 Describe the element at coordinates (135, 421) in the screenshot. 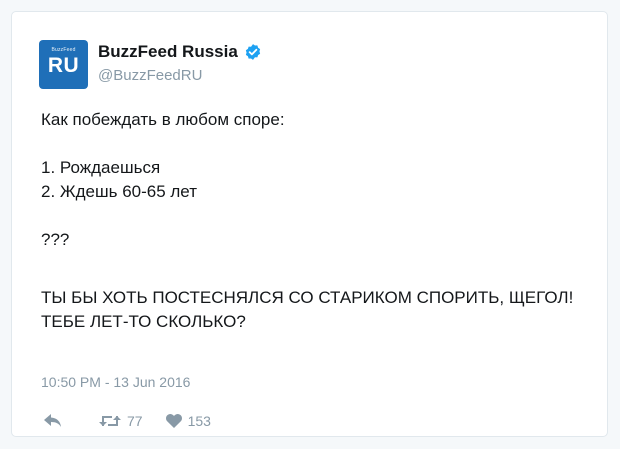

I see `retweet-count: 77` at that location.